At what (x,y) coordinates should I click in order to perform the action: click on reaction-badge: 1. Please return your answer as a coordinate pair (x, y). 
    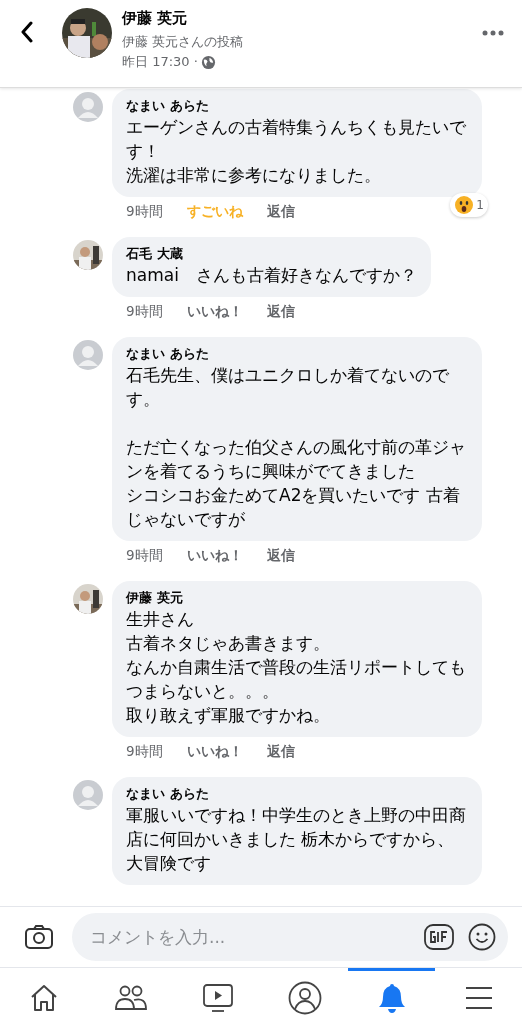
    Looking at the image, I should click on (469, 205).